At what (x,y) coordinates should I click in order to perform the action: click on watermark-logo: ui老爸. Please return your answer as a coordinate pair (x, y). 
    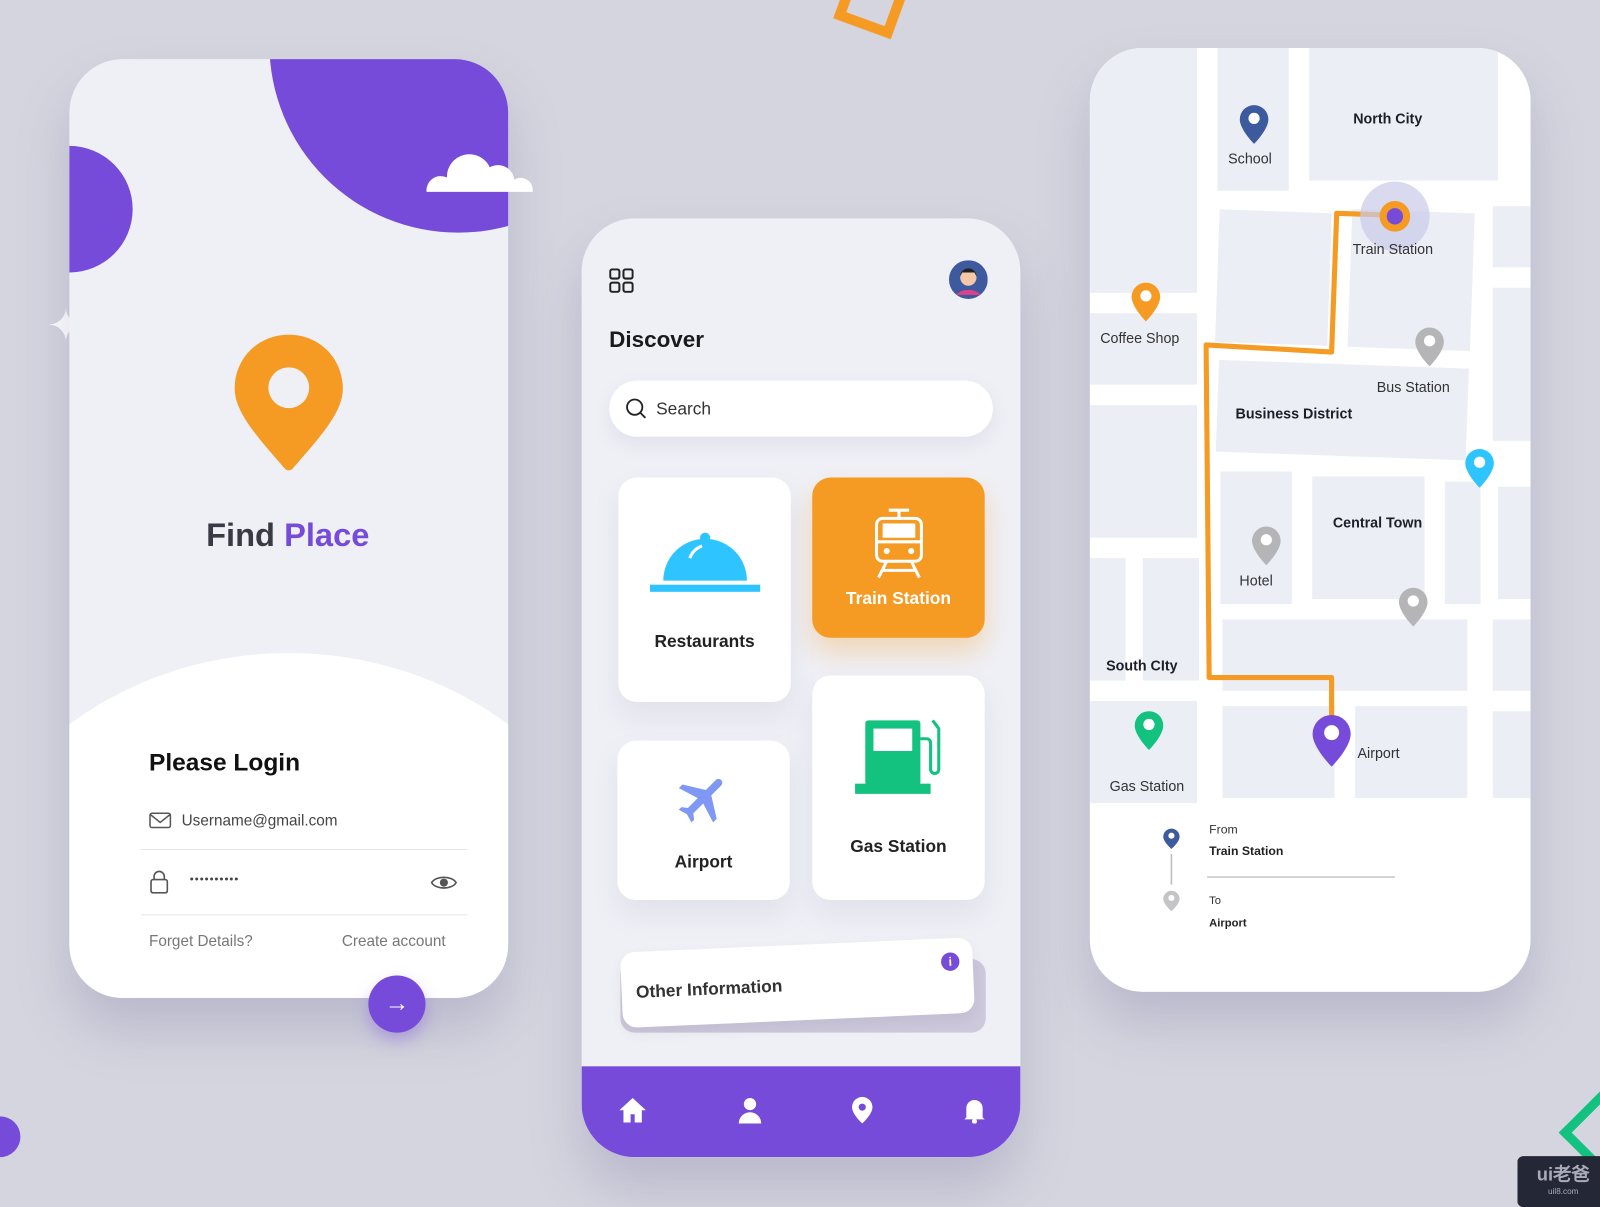
    Looking at the image, I should click on (1563, 1174).